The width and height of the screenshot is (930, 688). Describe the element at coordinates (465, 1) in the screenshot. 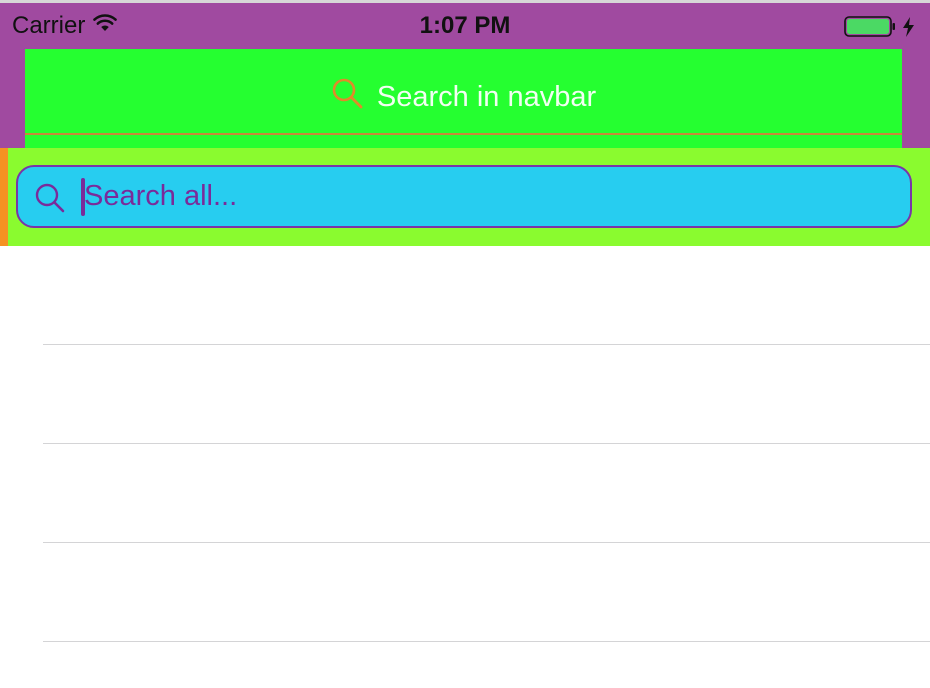

I see `top-edge` at that location.